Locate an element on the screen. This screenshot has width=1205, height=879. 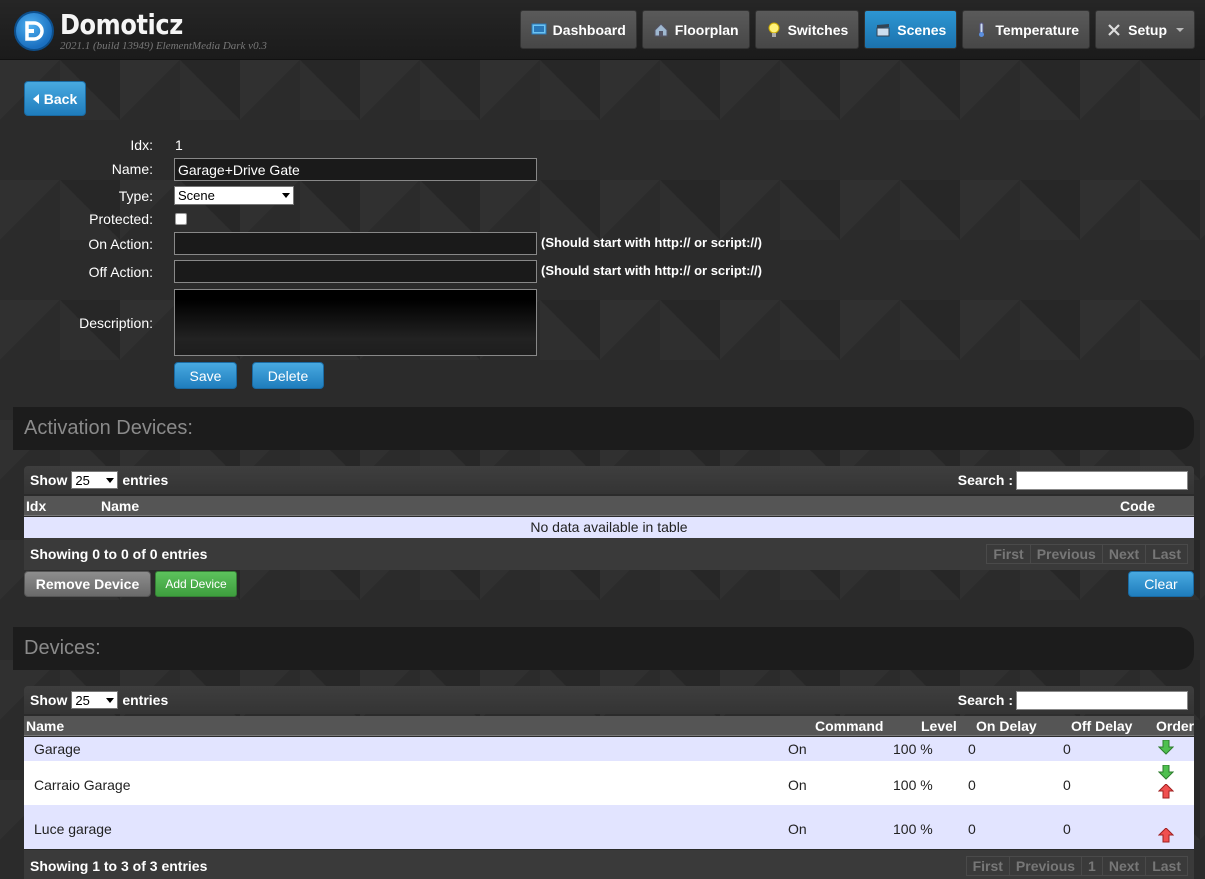
empty-row: No data available in table is located at coordinates (609, 527).